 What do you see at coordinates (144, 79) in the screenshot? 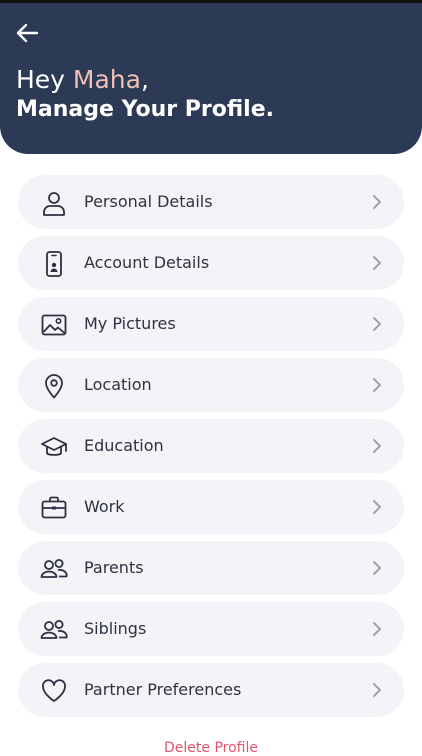
I see `greeting-suffix: ,` at bounding box center [144, 79].